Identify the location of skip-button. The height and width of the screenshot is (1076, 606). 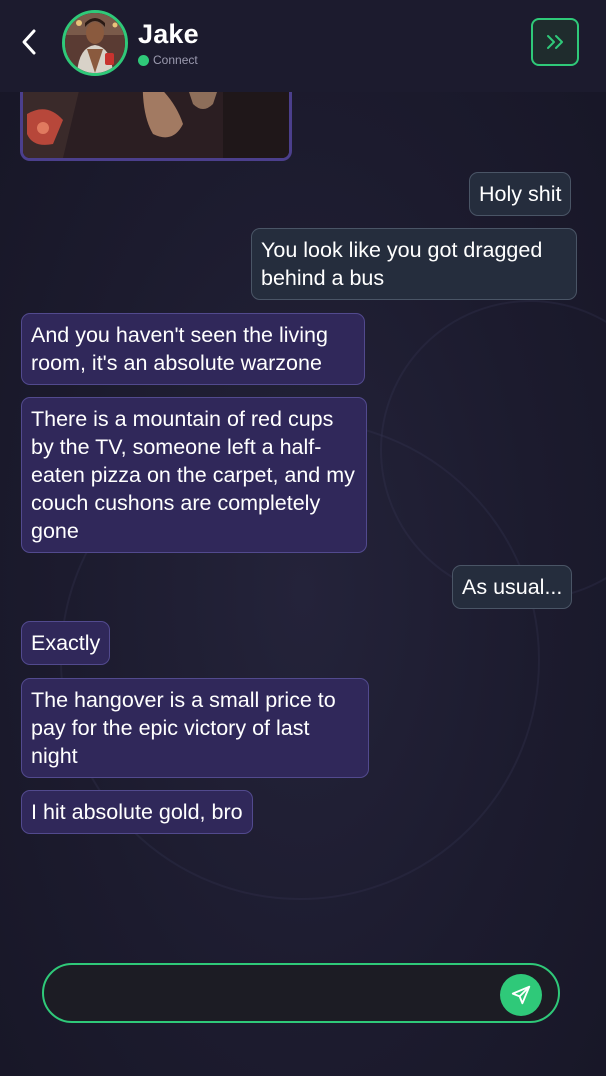
(555, 42).